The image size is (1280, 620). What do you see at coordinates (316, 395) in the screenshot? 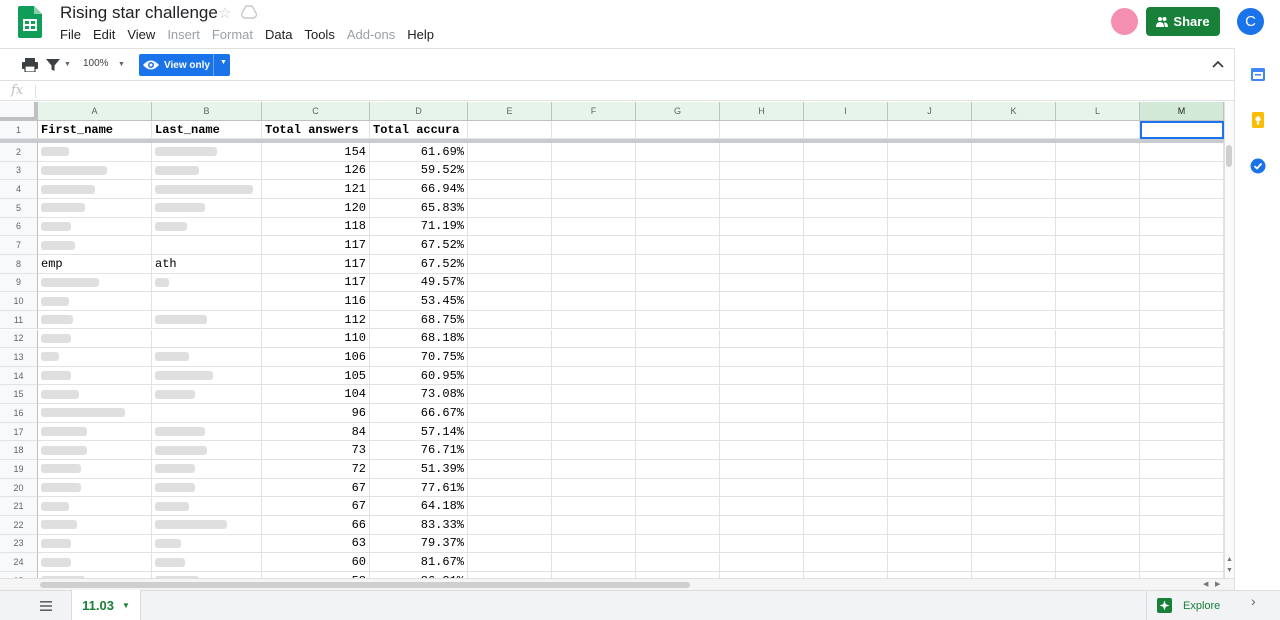
I see `total-answers-cell: 104` at bounding box center [316, 395].